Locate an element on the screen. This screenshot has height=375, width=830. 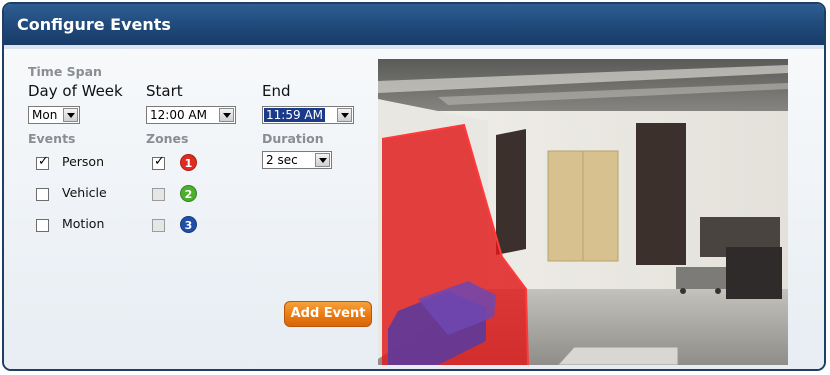
start-time-select: 12:00 AM is located at coordinates (191, 115).